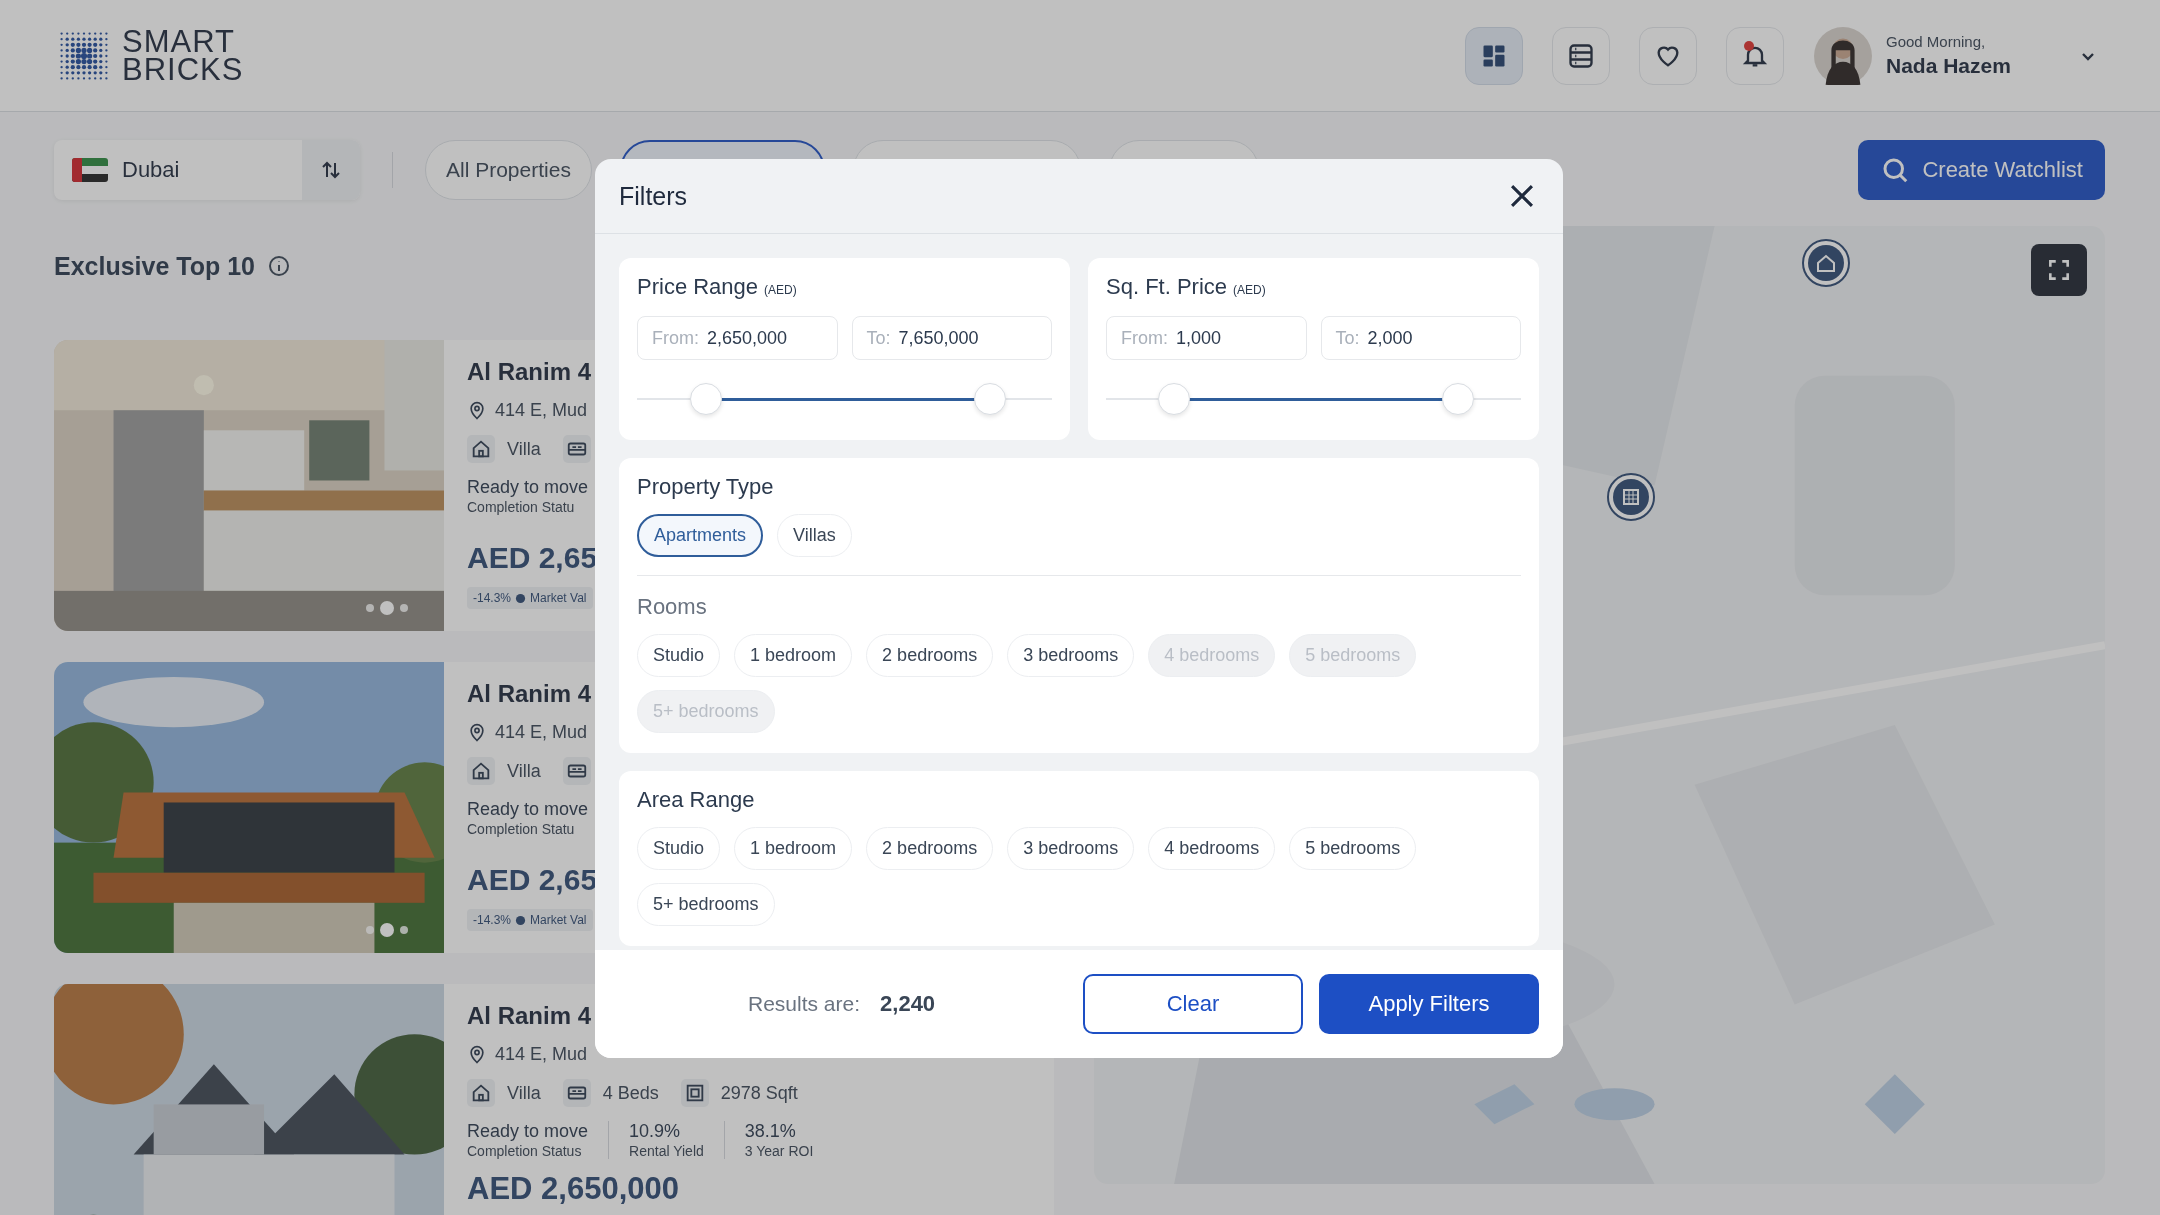  Describe the element at coordinates (1353, 848) in the screenshot. I see `area-chip: 5 bedrooms` at that location.